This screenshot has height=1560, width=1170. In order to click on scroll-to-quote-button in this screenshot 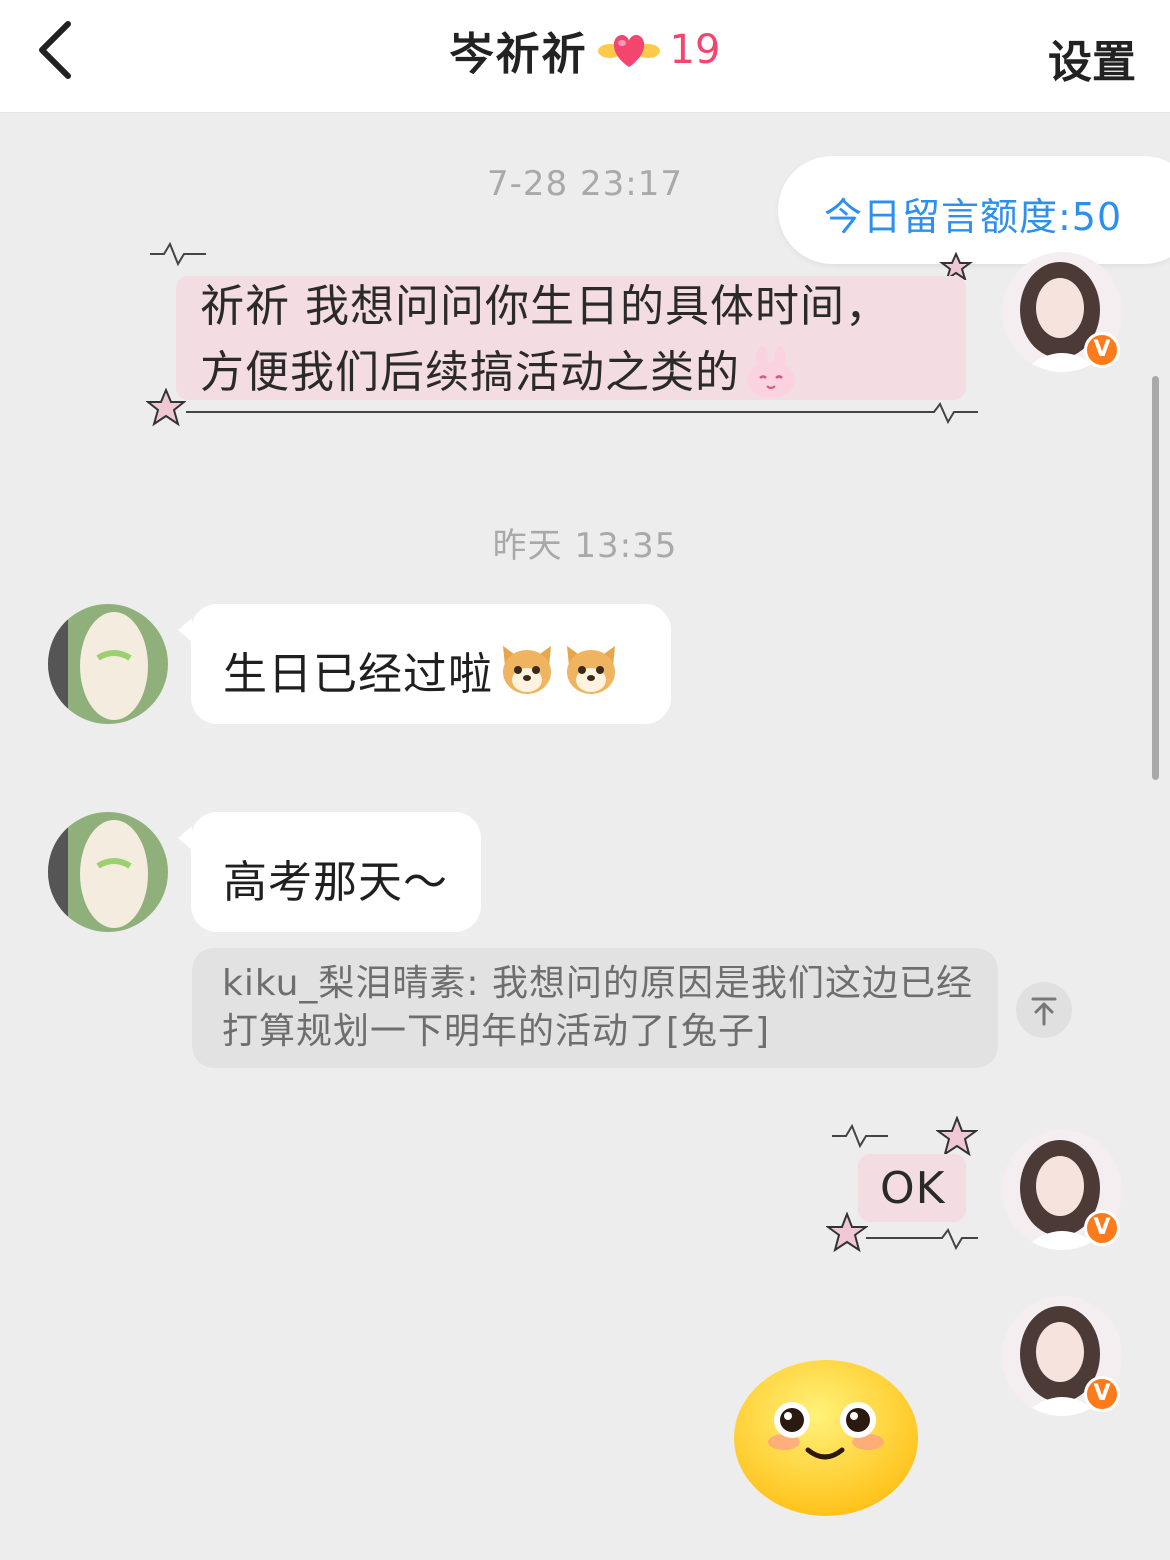, I will do `click(1044, 1010)`.